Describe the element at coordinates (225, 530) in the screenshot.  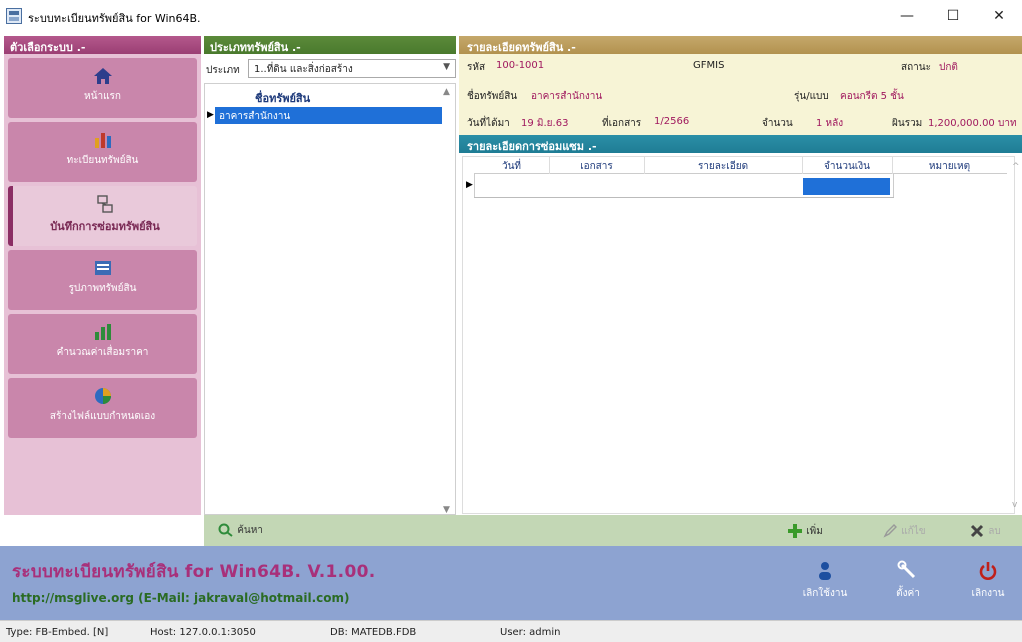
I see `search-icon` at that location.